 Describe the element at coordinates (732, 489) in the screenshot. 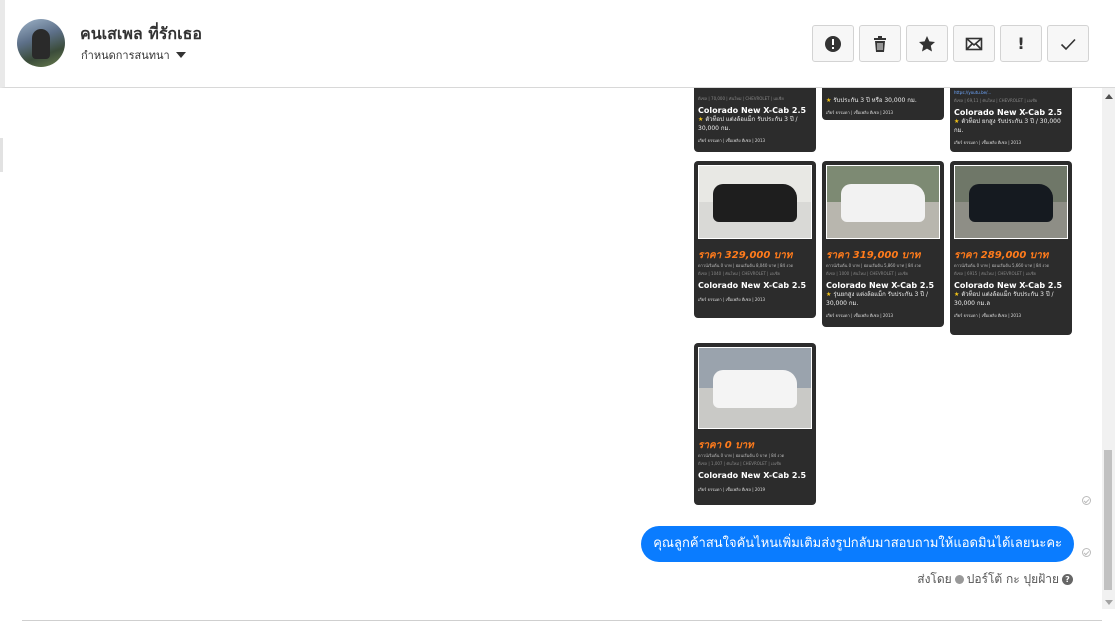

I see `card-footer: เกียร์ ธรรมดา | เชื้อเพลิง ดีเซล | 2019` at that location.